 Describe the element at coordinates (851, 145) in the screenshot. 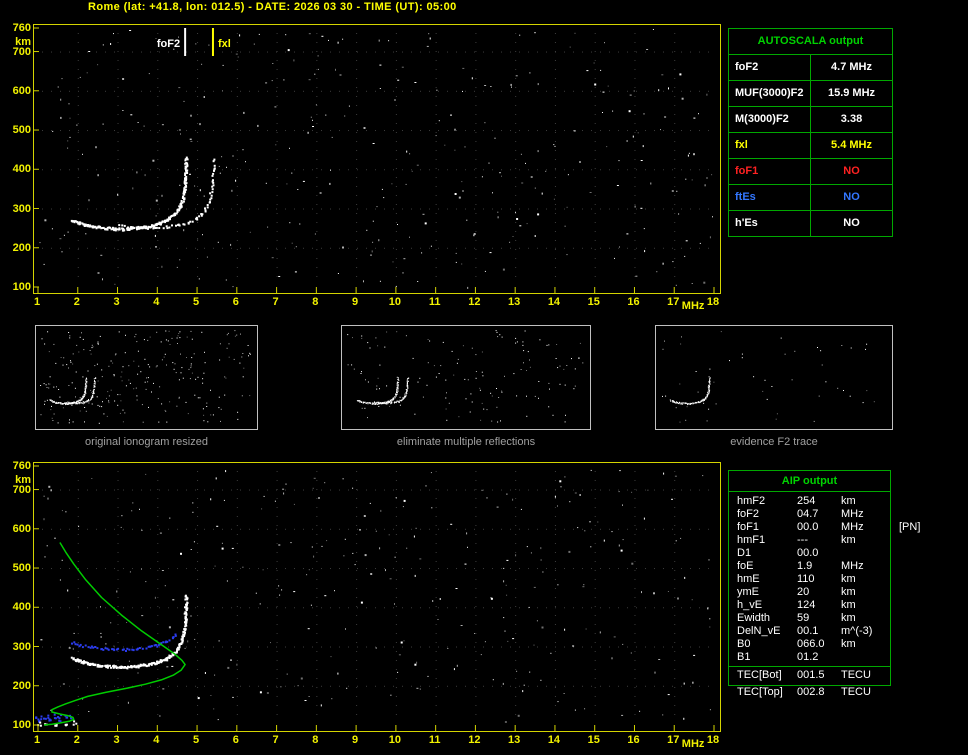

I see `param-value: 5.4 MHz` at that location.